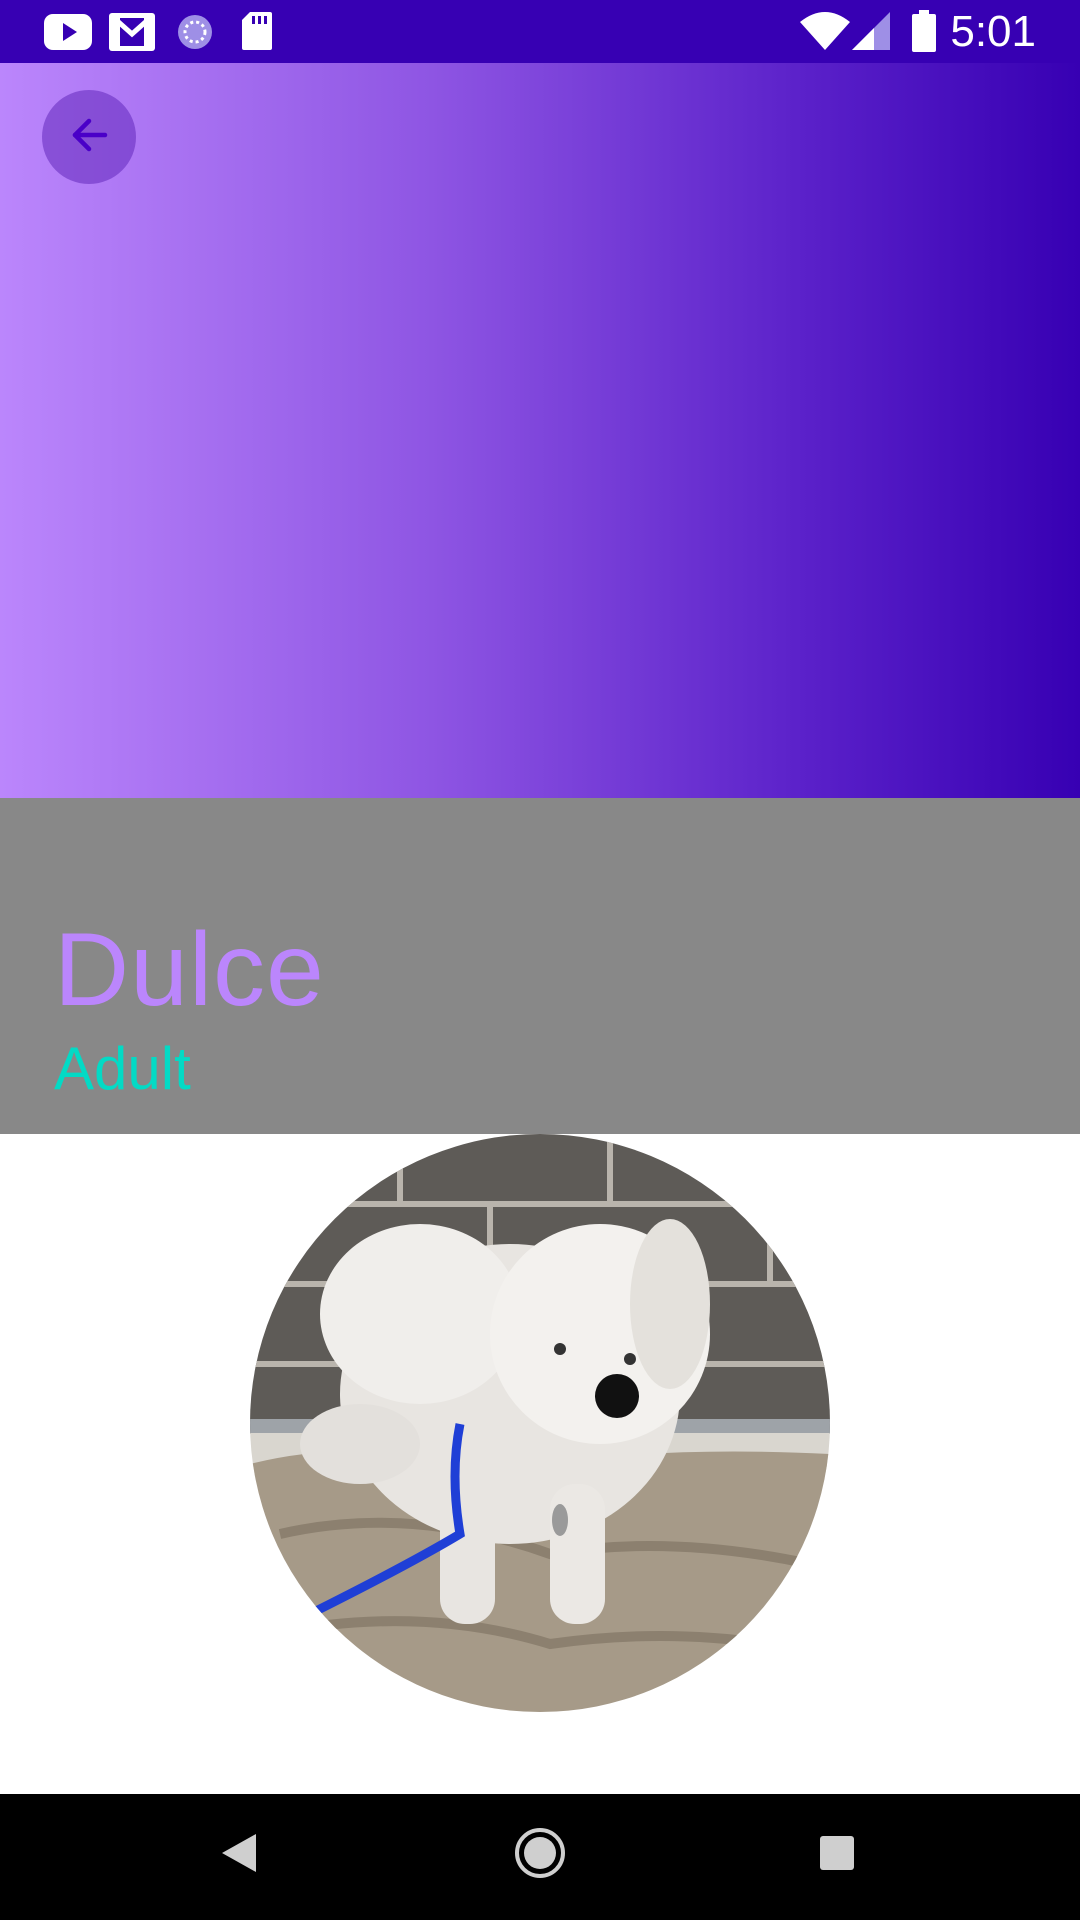 The width and height of the screenshot is (1080, 1920). I want to click on sd-card-icon, so click(257, 33).